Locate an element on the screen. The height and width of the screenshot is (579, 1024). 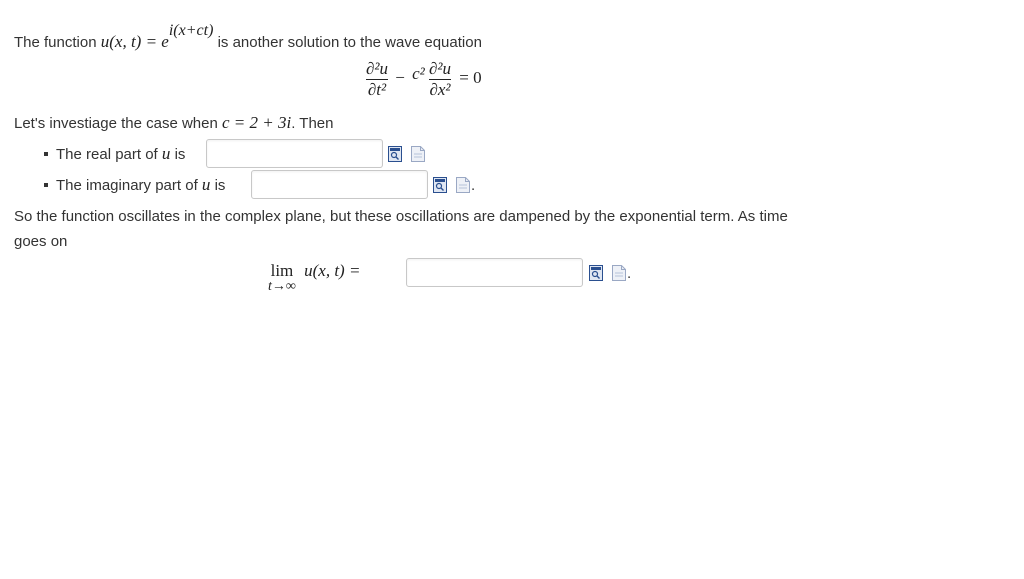
wave-equation: ∂²u ∂t² − c² ∂²u ∂x² = 0 is located at coordinates (424, 79).